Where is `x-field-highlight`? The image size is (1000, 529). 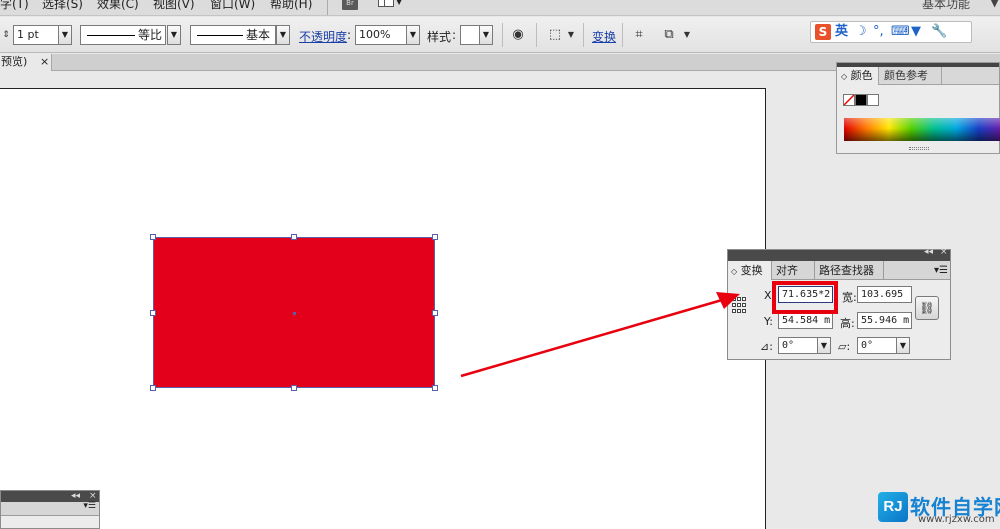
x-field-highlight is located at coordinates (805, 297).